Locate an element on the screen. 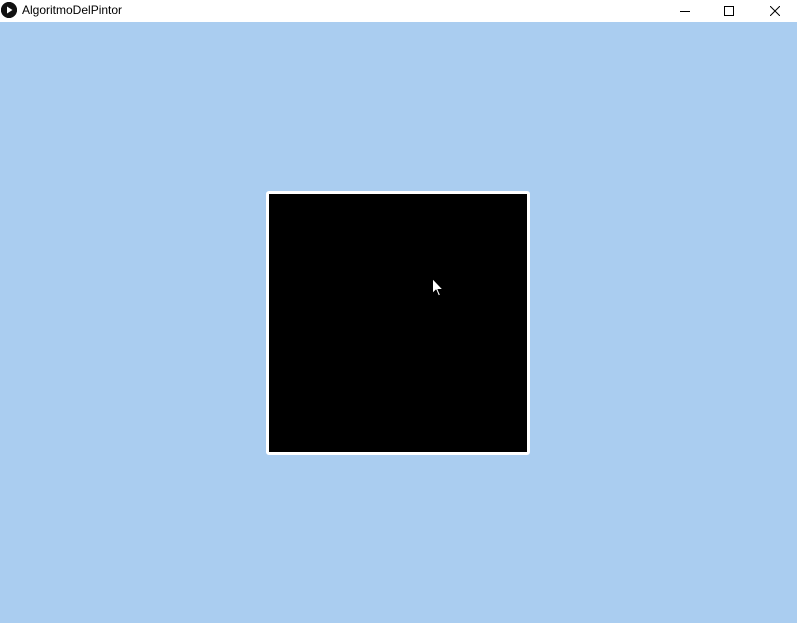 This screenshot has width=797, height=623. title-bar: AlgoritmoDelPintor is located at coordinates (398, 11).